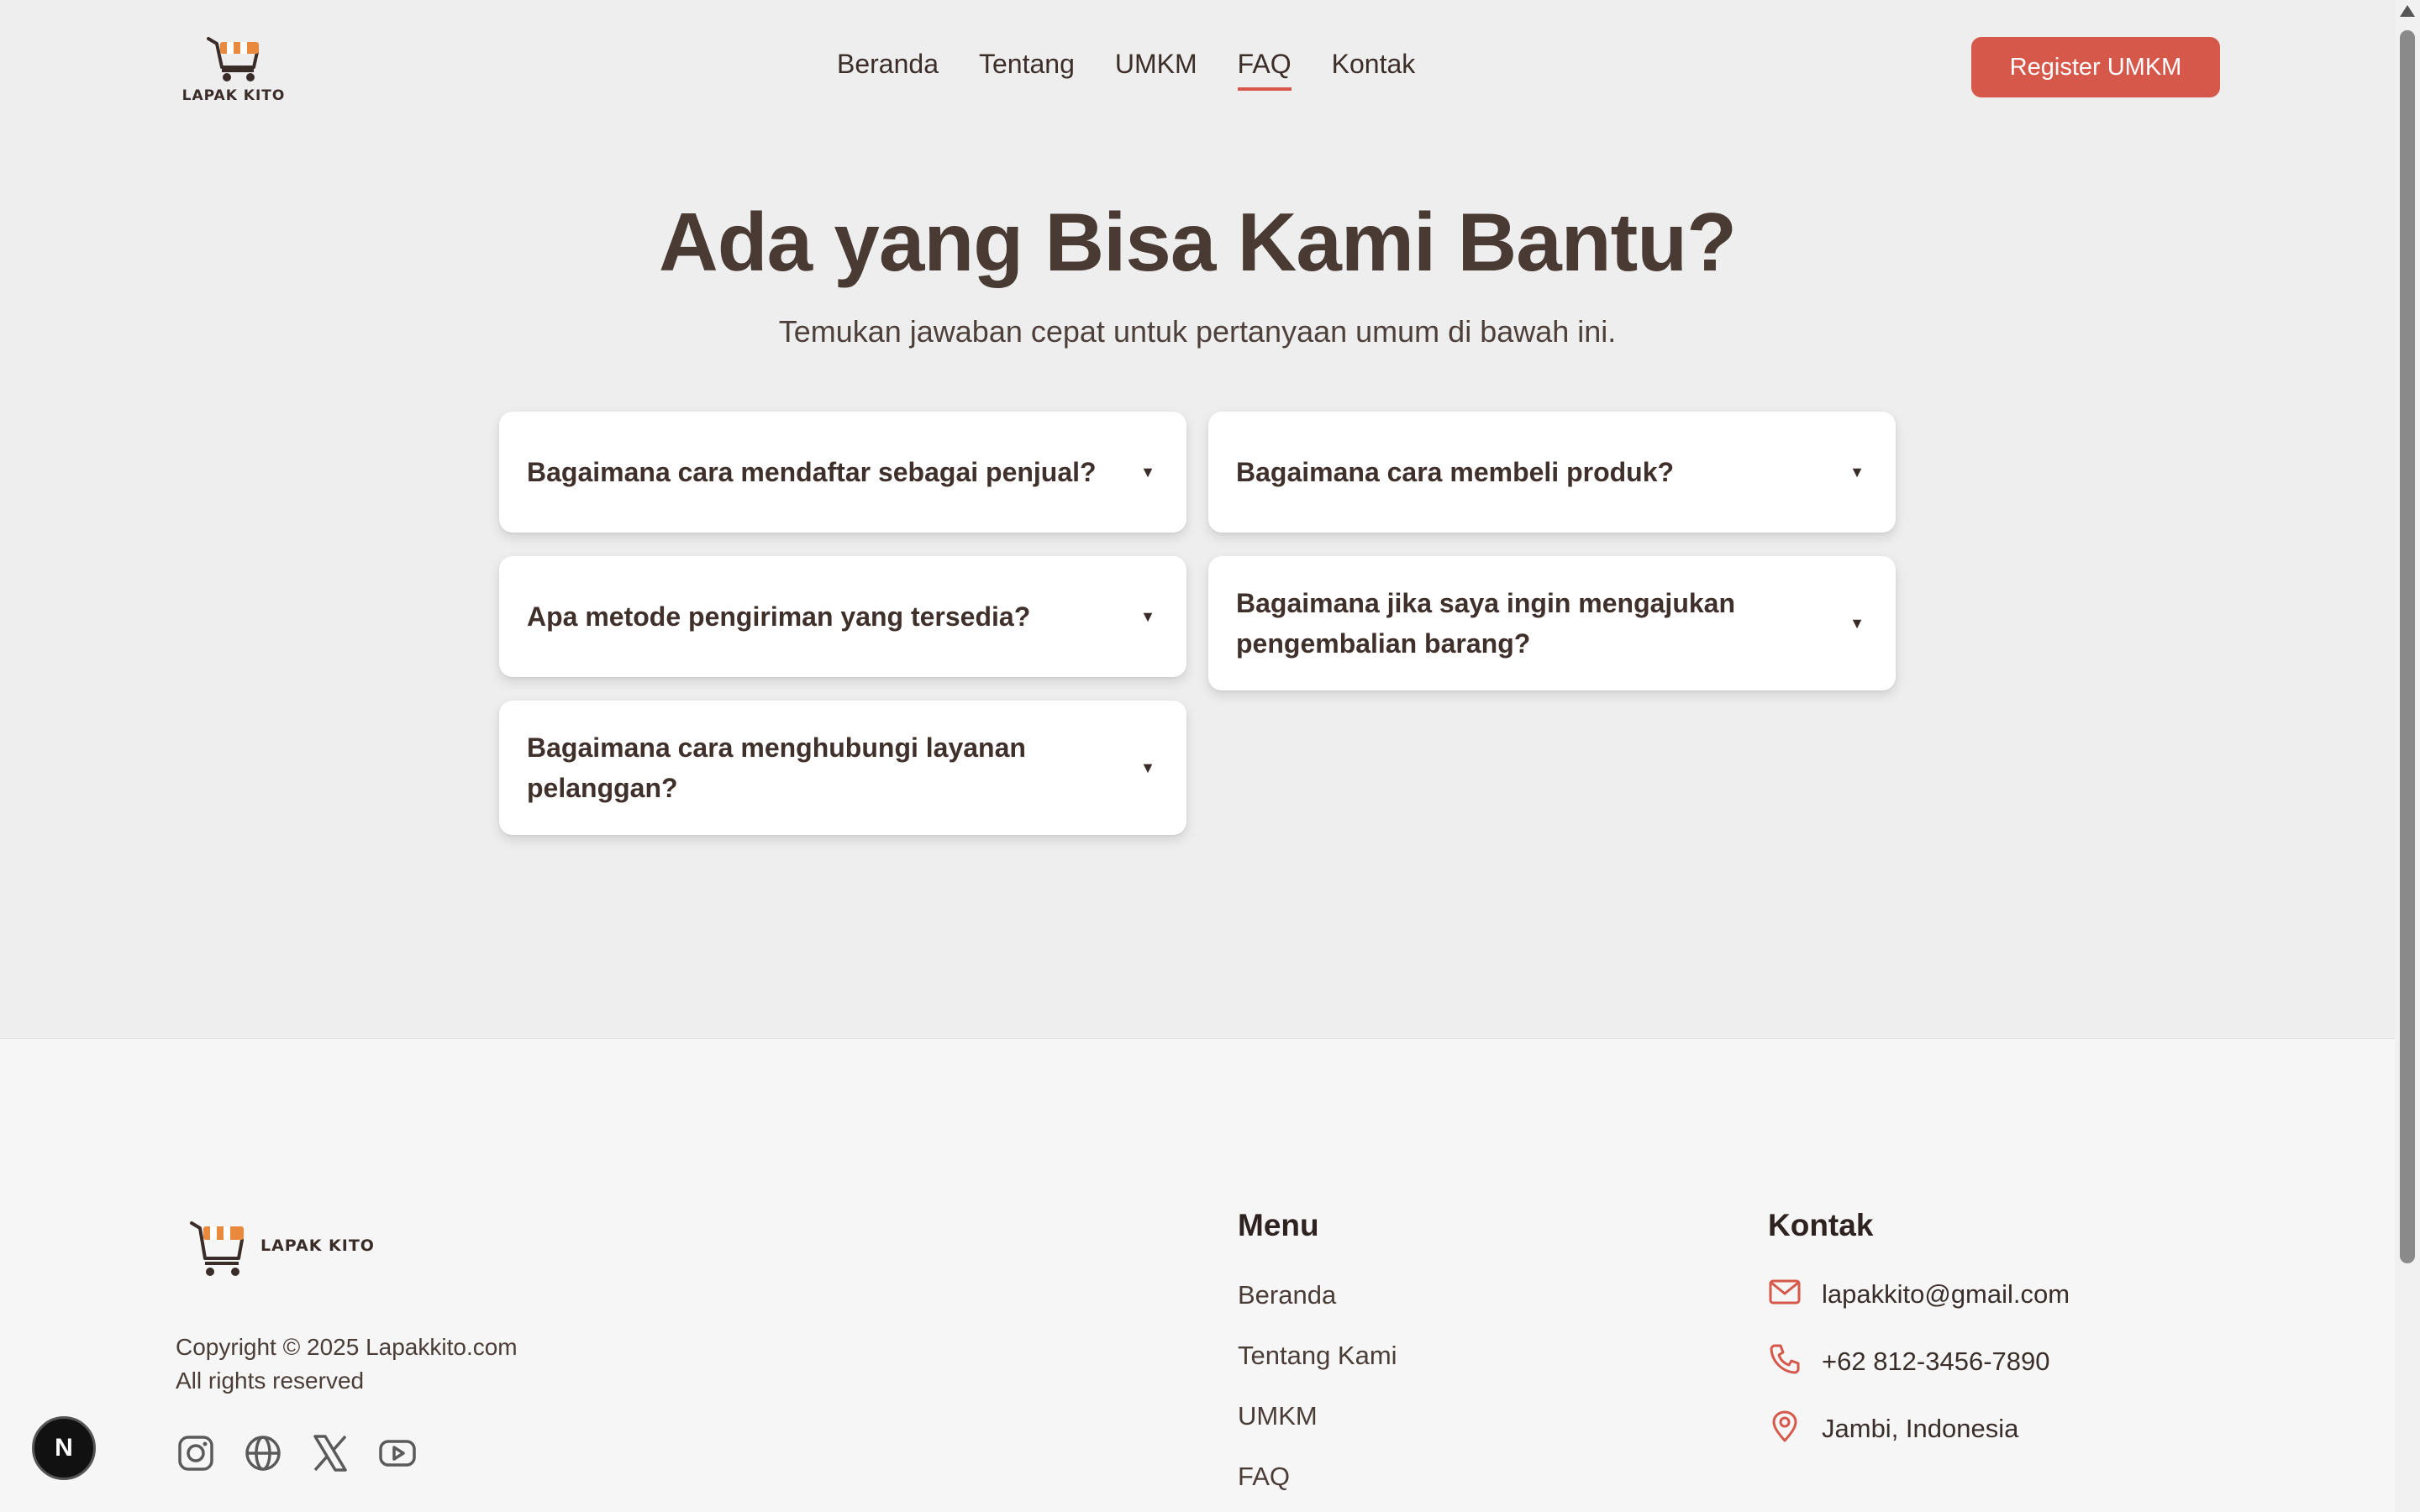 The width and height of the screenshot is (2420, 1512). I want to click on scroll-up-arrow-icon, so click(2407, 11).